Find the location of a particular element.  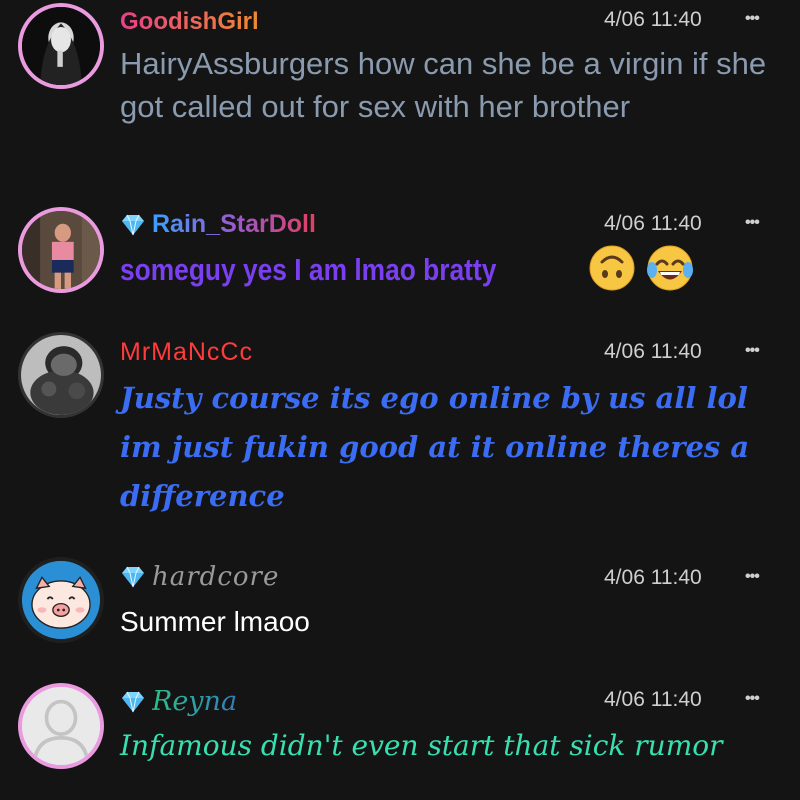

username-text: Reyna is located at coordinates (195, 701).